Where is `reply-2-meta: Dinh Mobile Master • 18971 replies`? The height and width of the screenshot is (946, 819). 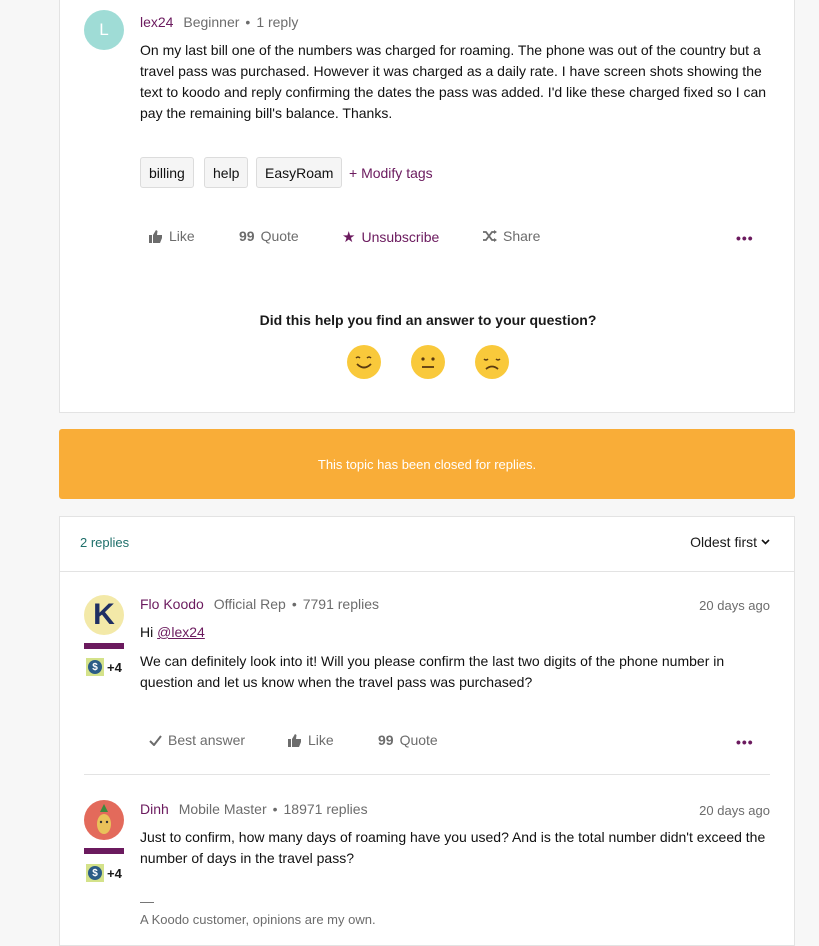 reply-2-meta: Dinh Mobile Master • 18971 replies is located at coordinates (254, 809).